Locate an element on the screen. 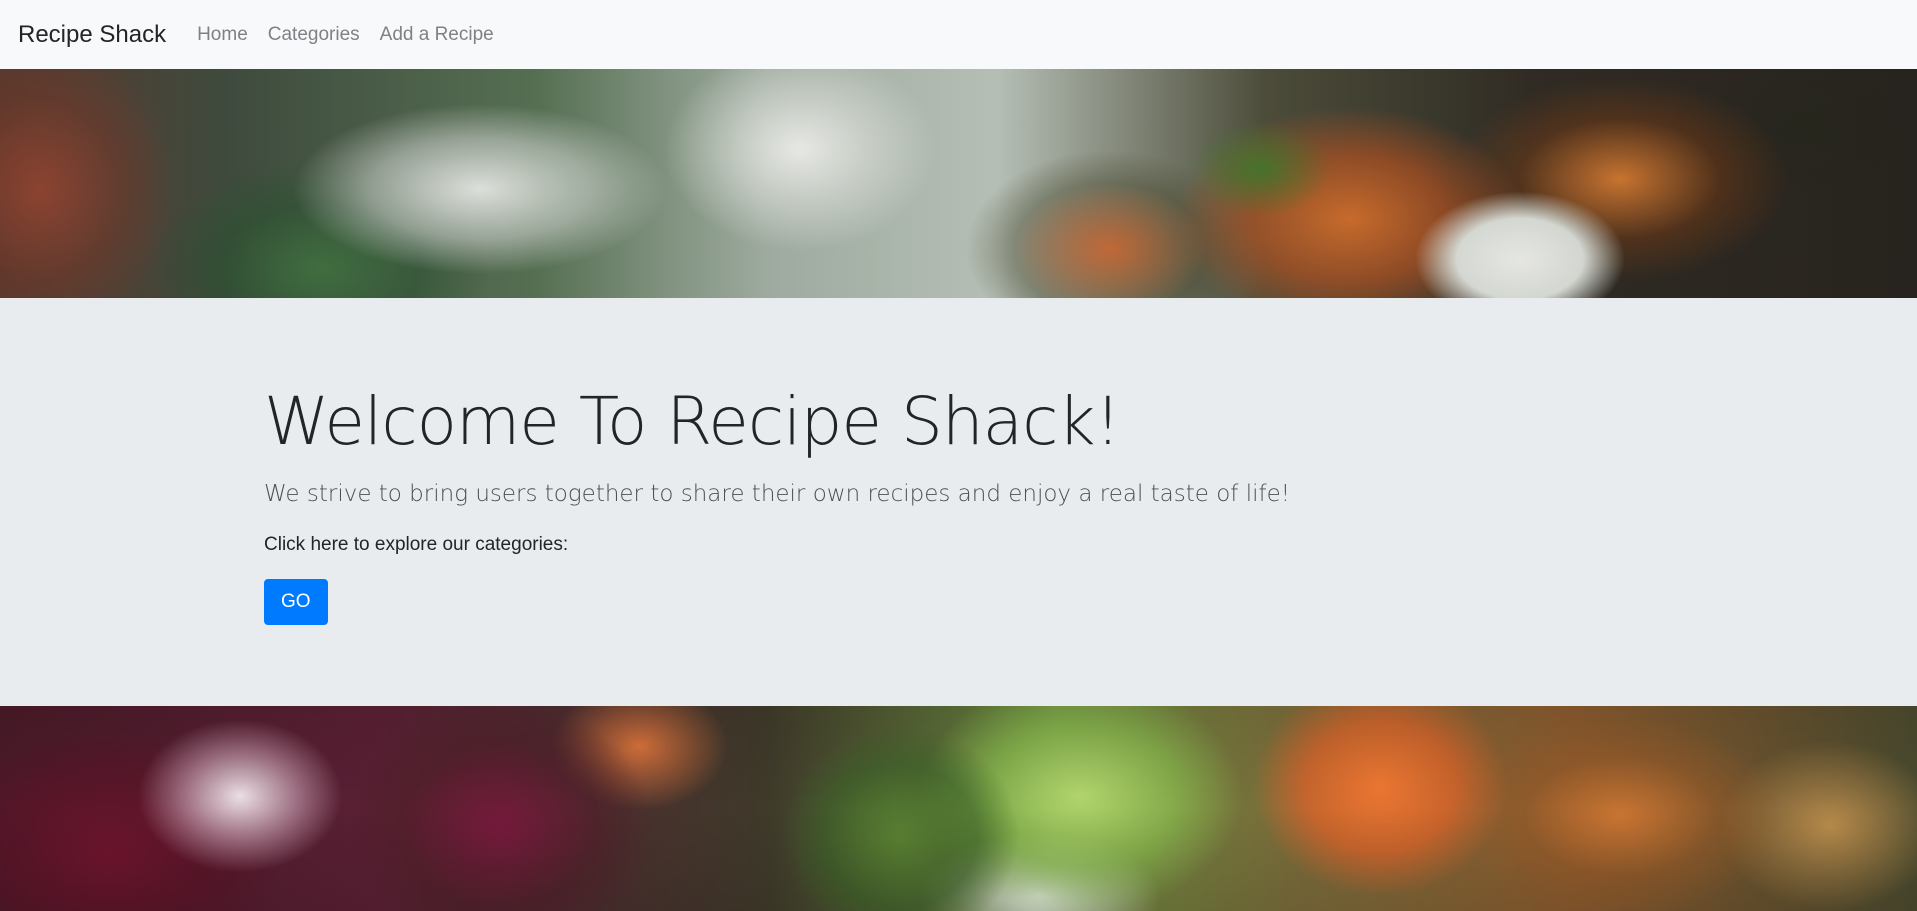 Image resolution: width=1917 pixels, height=911 pixels. nav-link-categories: Categories is located at coordinates (314, 35).